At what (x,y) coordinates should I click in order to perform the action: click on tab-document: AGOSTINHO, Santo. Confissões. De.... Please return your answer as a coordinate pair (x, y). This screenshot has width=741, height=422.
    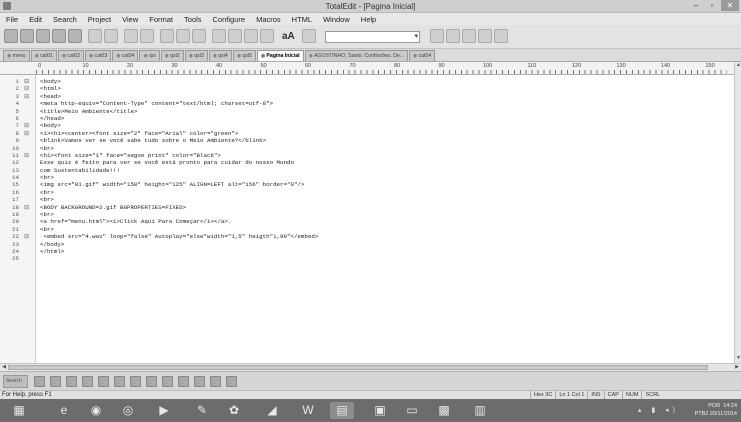
    Looking at the image, I should click on (356, 55).